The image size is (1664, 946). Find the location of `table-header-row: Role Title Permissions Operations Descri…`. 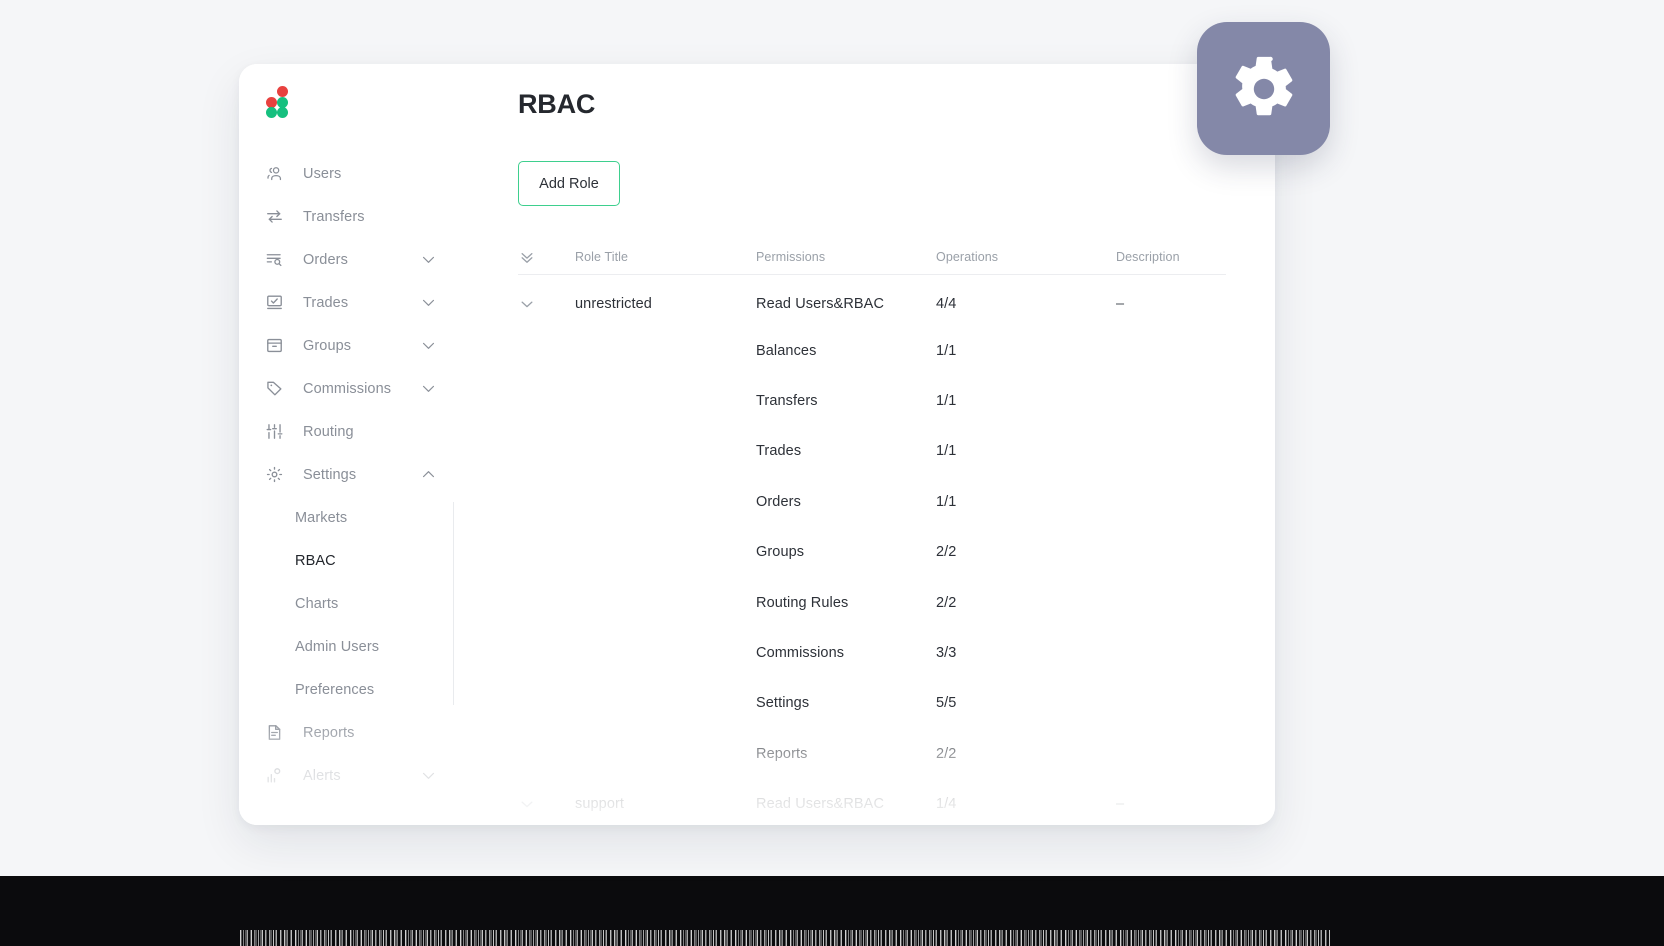

table-header-row: Role Title Permissions Operations Descri… is located at coordinates (872, 257).